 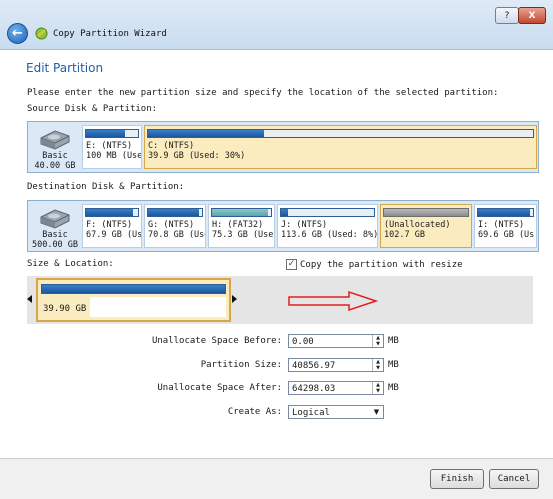 What do you see at coordinates (507, 15) in the screenshot?
I see `help-button: ?` at bounding box center [507, 15].